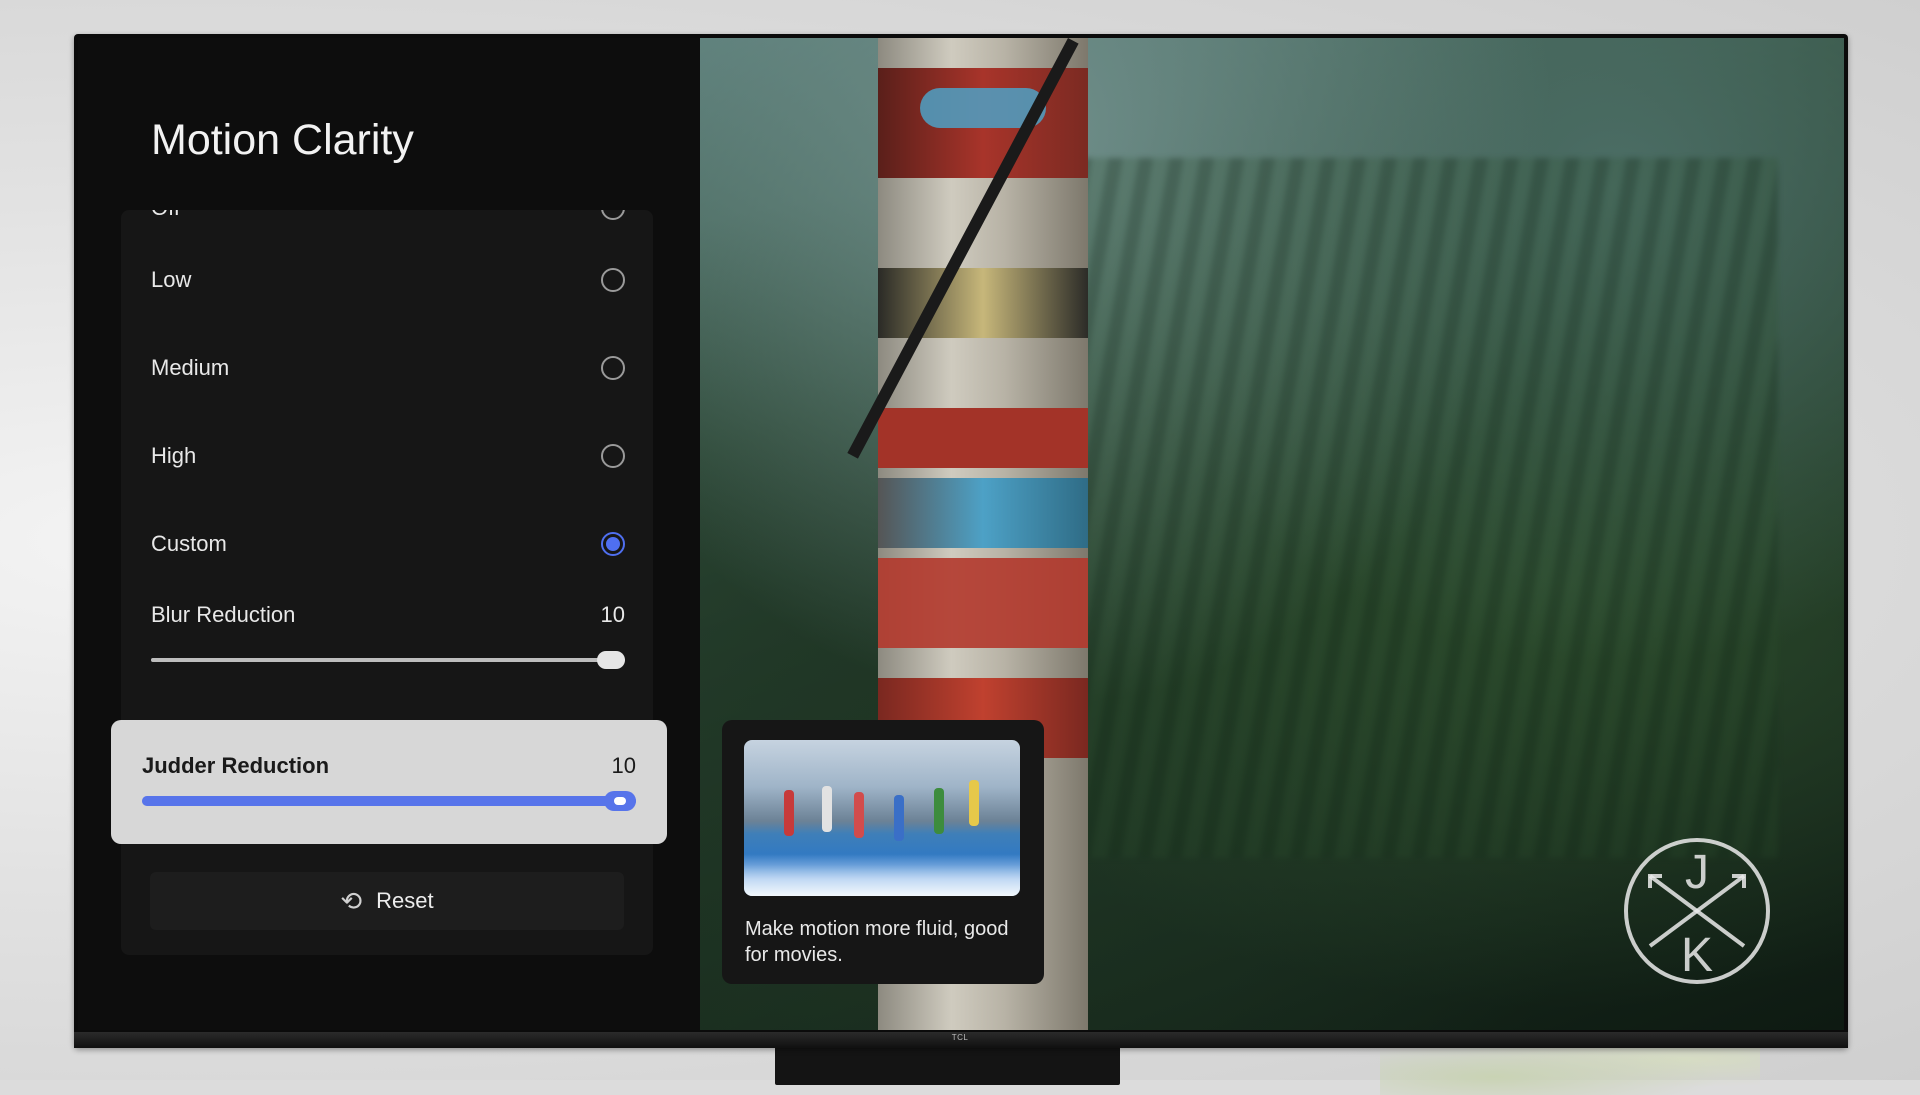  What do you see at coordinates (1697, 911) in the screenshot?
I see `jk-watermark-logo: J K` at bounding box center [1697, 911].